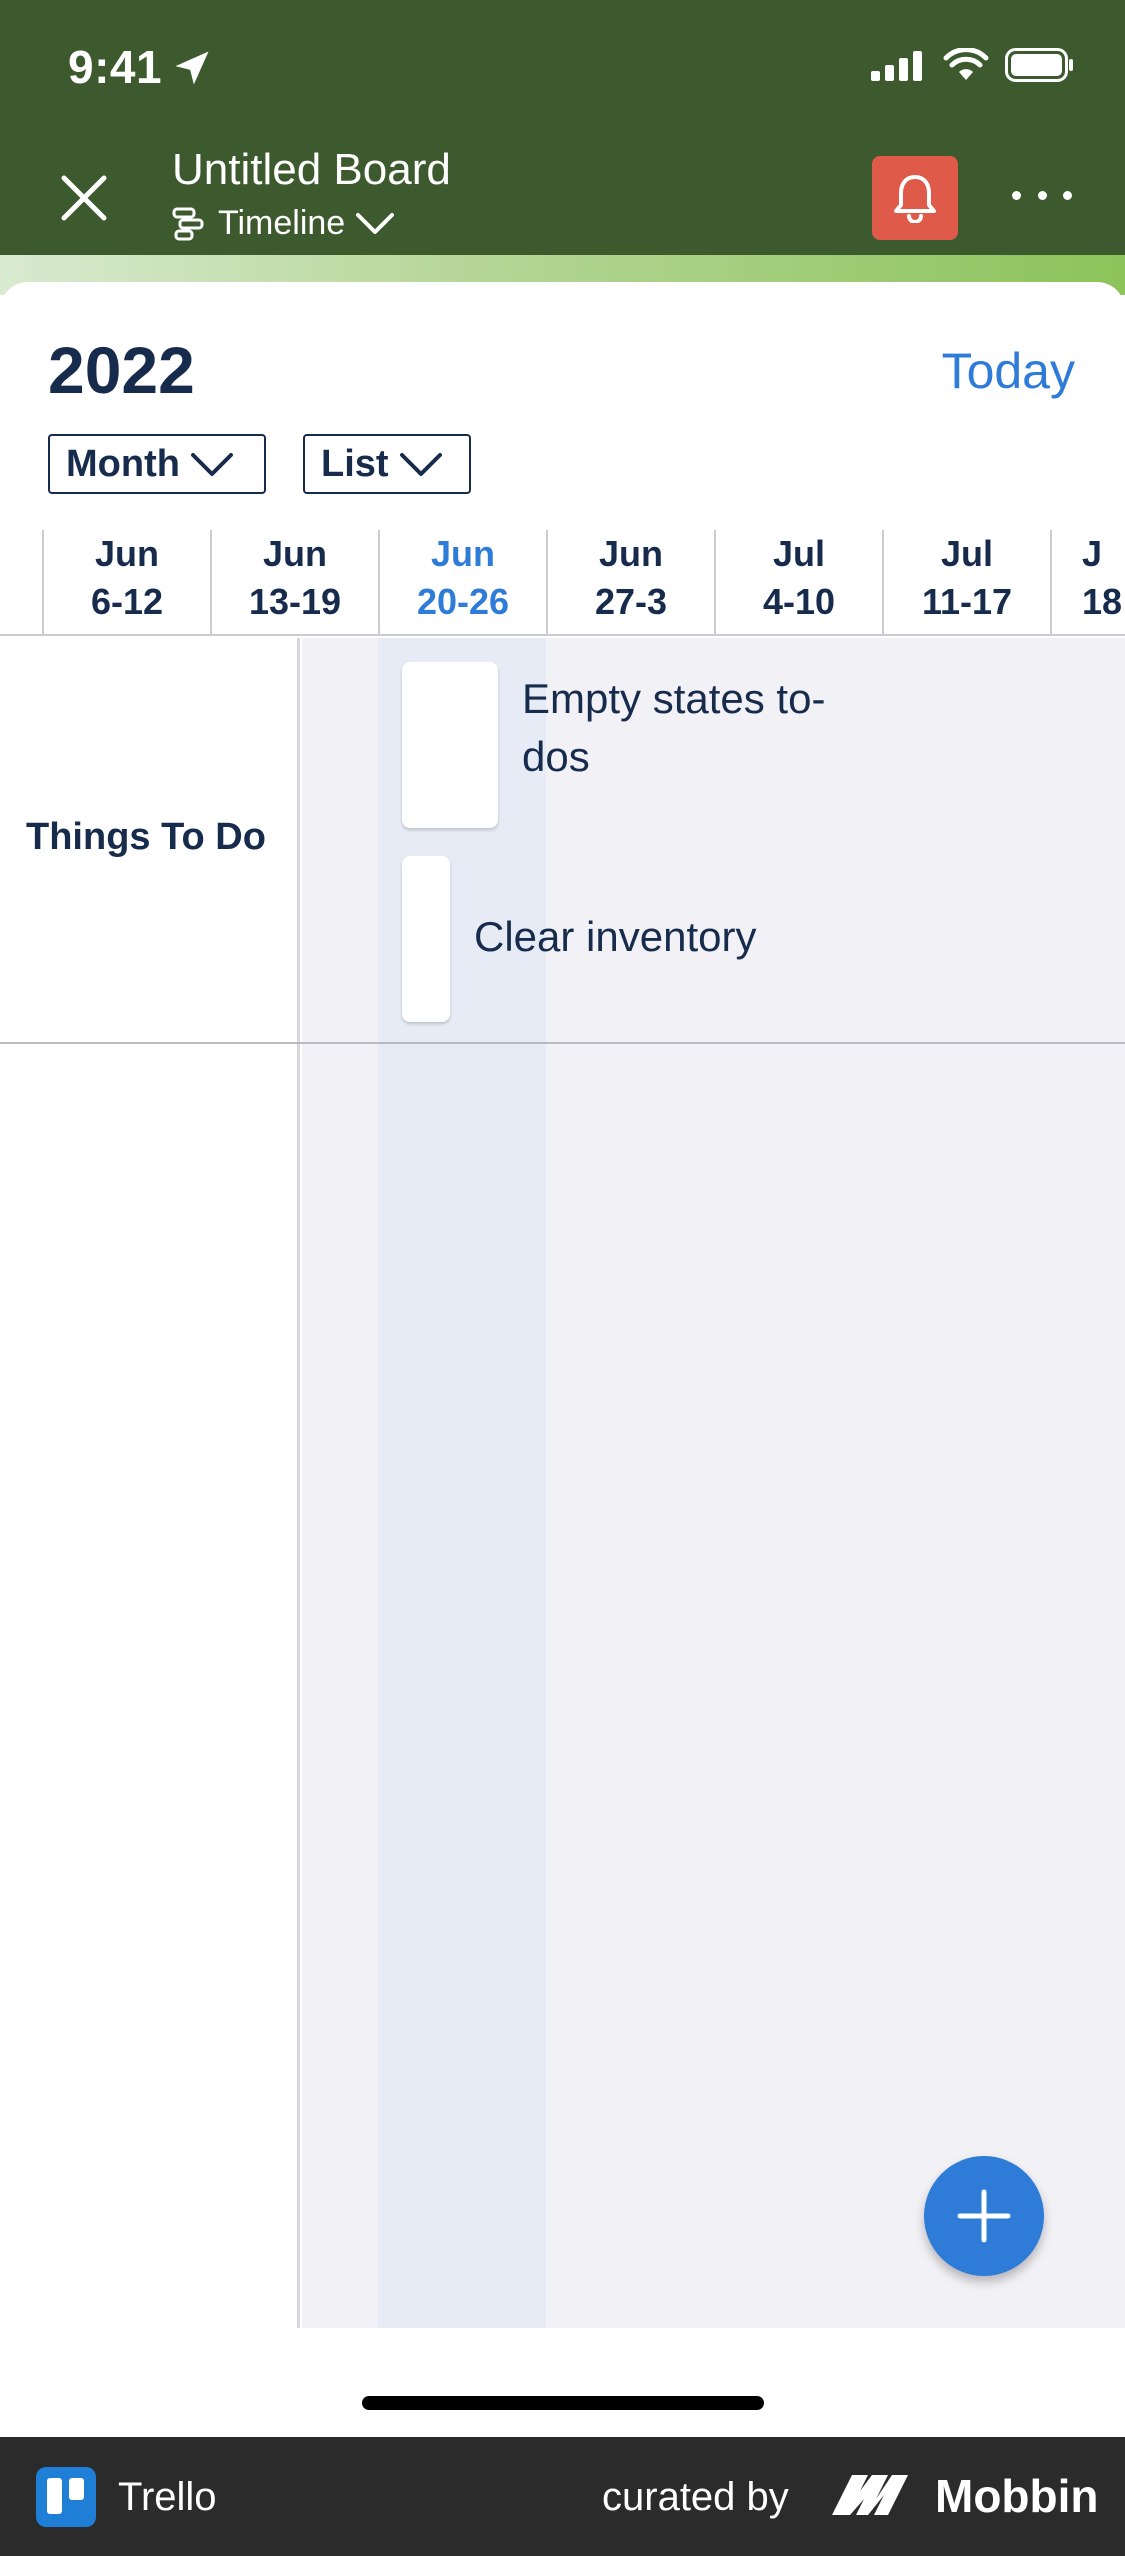  I want to click on mobbin-logo-icon, so click(870, 2495).